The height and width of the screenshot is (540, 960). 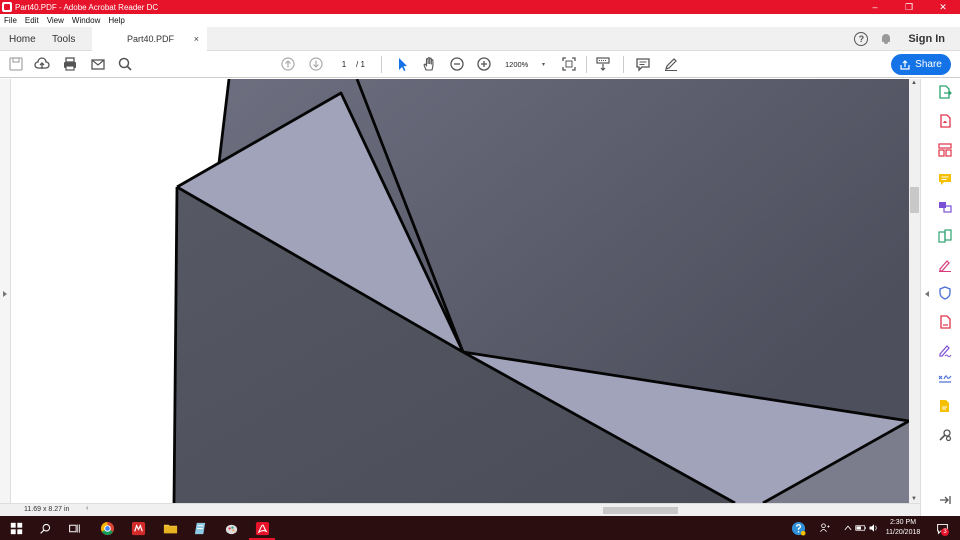 I want to click on maximize-button: ❐, so click(x=909, y=7).